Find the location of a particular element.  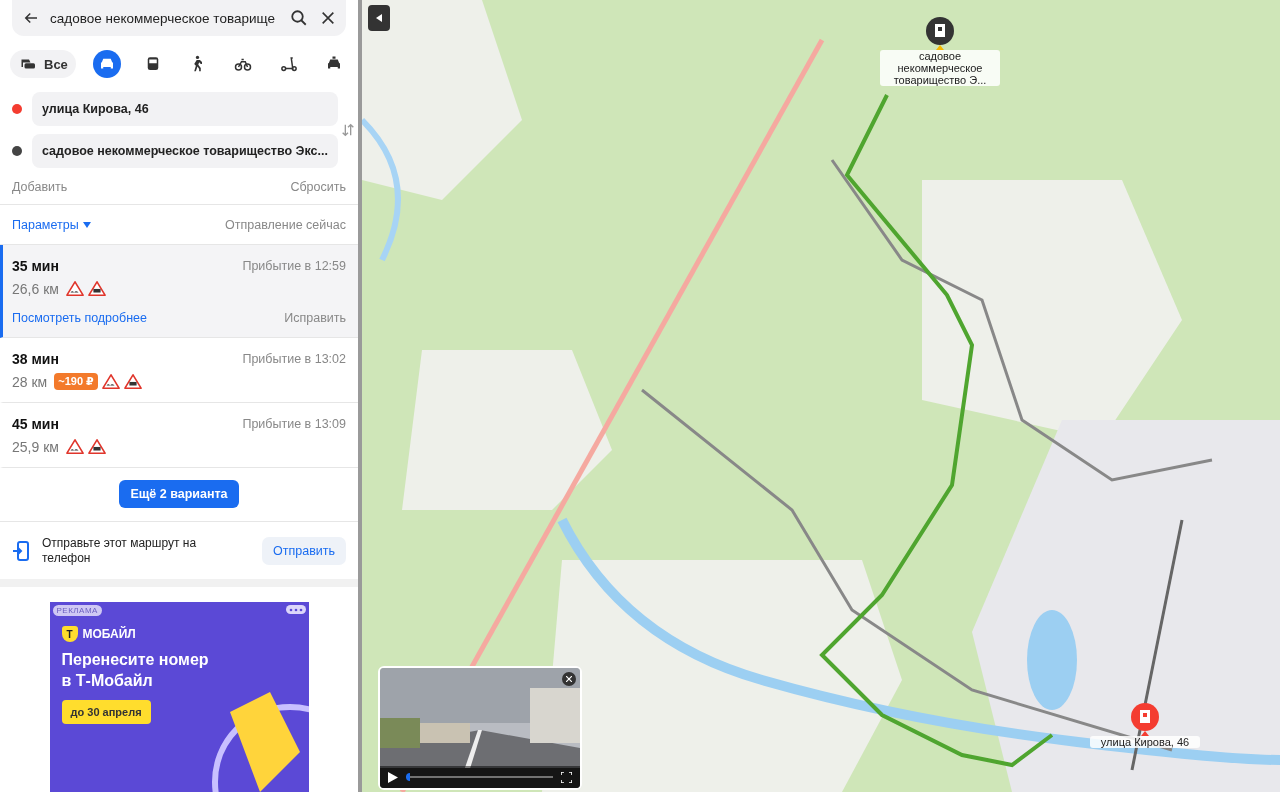

pedestrian-icon is located at coordinates (198, 64).